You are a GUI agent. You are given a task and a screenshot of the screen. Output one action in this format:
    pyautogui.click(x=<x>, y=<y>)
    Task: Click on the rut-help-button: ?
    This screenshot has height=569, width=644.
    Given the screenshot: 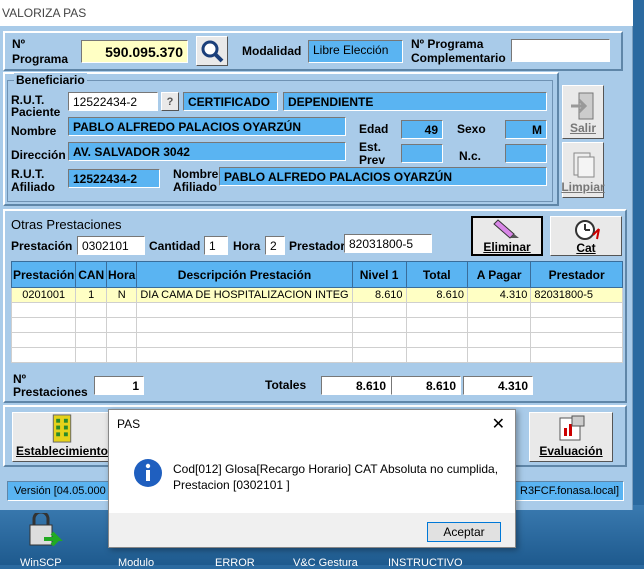 What is the action you would take?
    pyautogui.click(x=170, y=101)
    